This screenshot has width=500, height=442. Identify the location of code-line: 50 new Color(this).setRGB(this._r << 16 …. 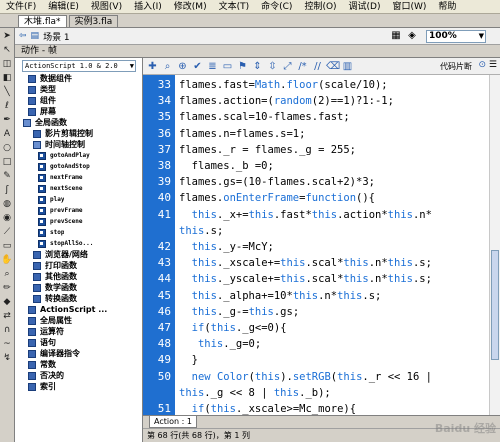
(316, 377).